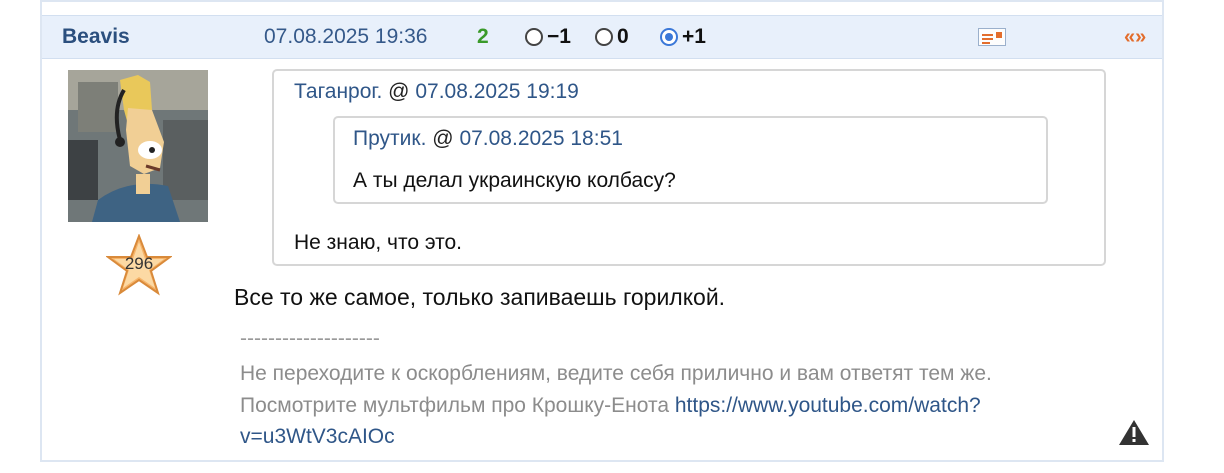 The height and width of the screenshot is (473, 1224). I want to click on quote-inner-text: А ты делал украинскую колбасу?, so click(514, 180).